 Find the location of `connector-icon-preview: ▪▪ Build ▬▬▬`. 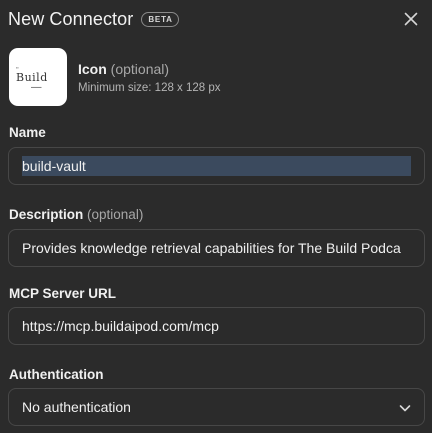

connector-icon-preview: ▪▪ Build ▬▬▬ is located at coordinates (38, 77).